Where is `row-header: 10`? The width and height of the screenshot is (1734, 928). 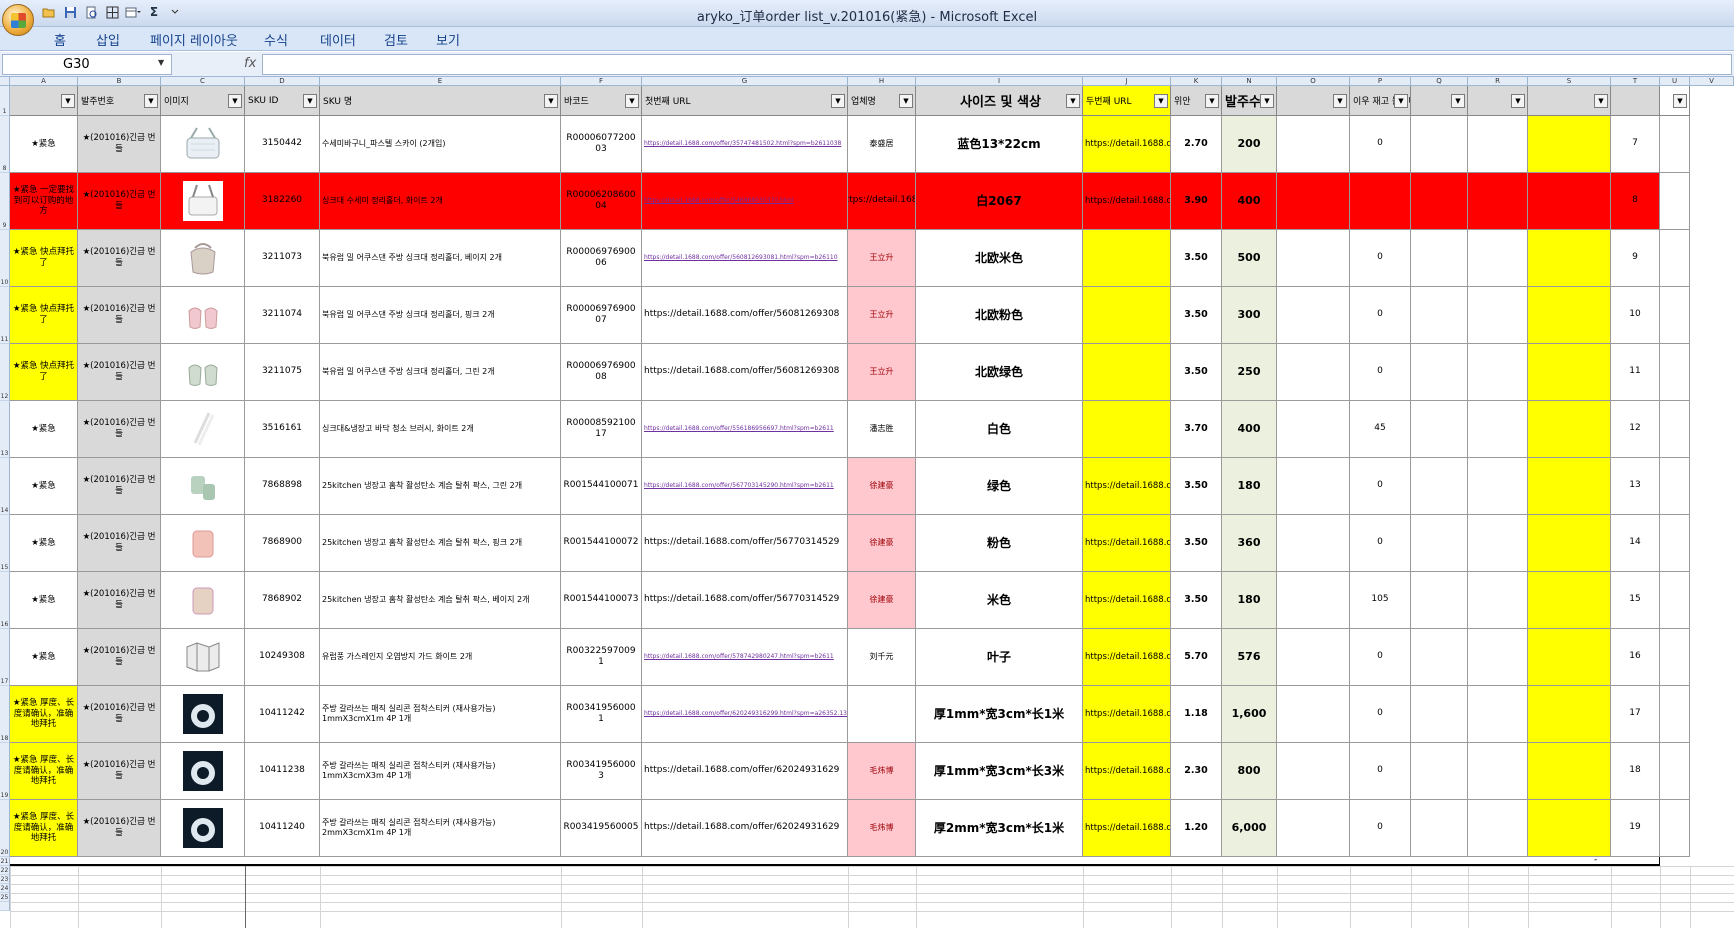
row-header: 10 is located at coordinates (5, 258).